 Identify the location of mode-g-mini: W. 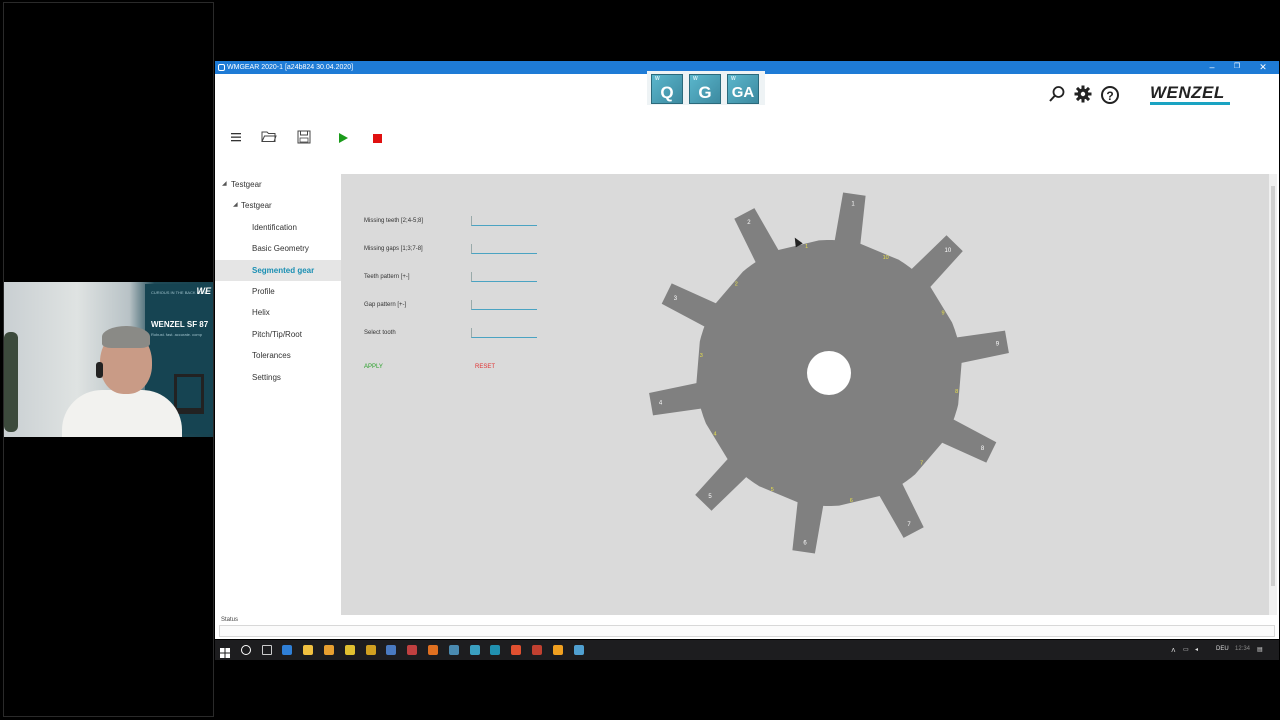
(695, 79).